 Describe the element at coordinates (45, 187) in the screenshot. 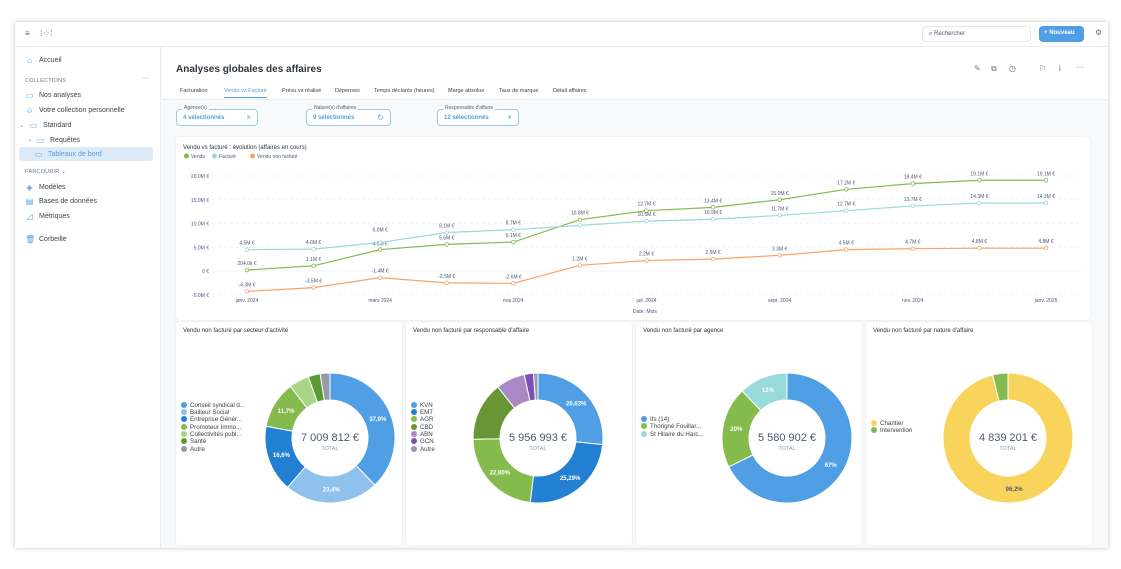

I see `sidebar-item-modeles: ◈ Modèles` at that location.